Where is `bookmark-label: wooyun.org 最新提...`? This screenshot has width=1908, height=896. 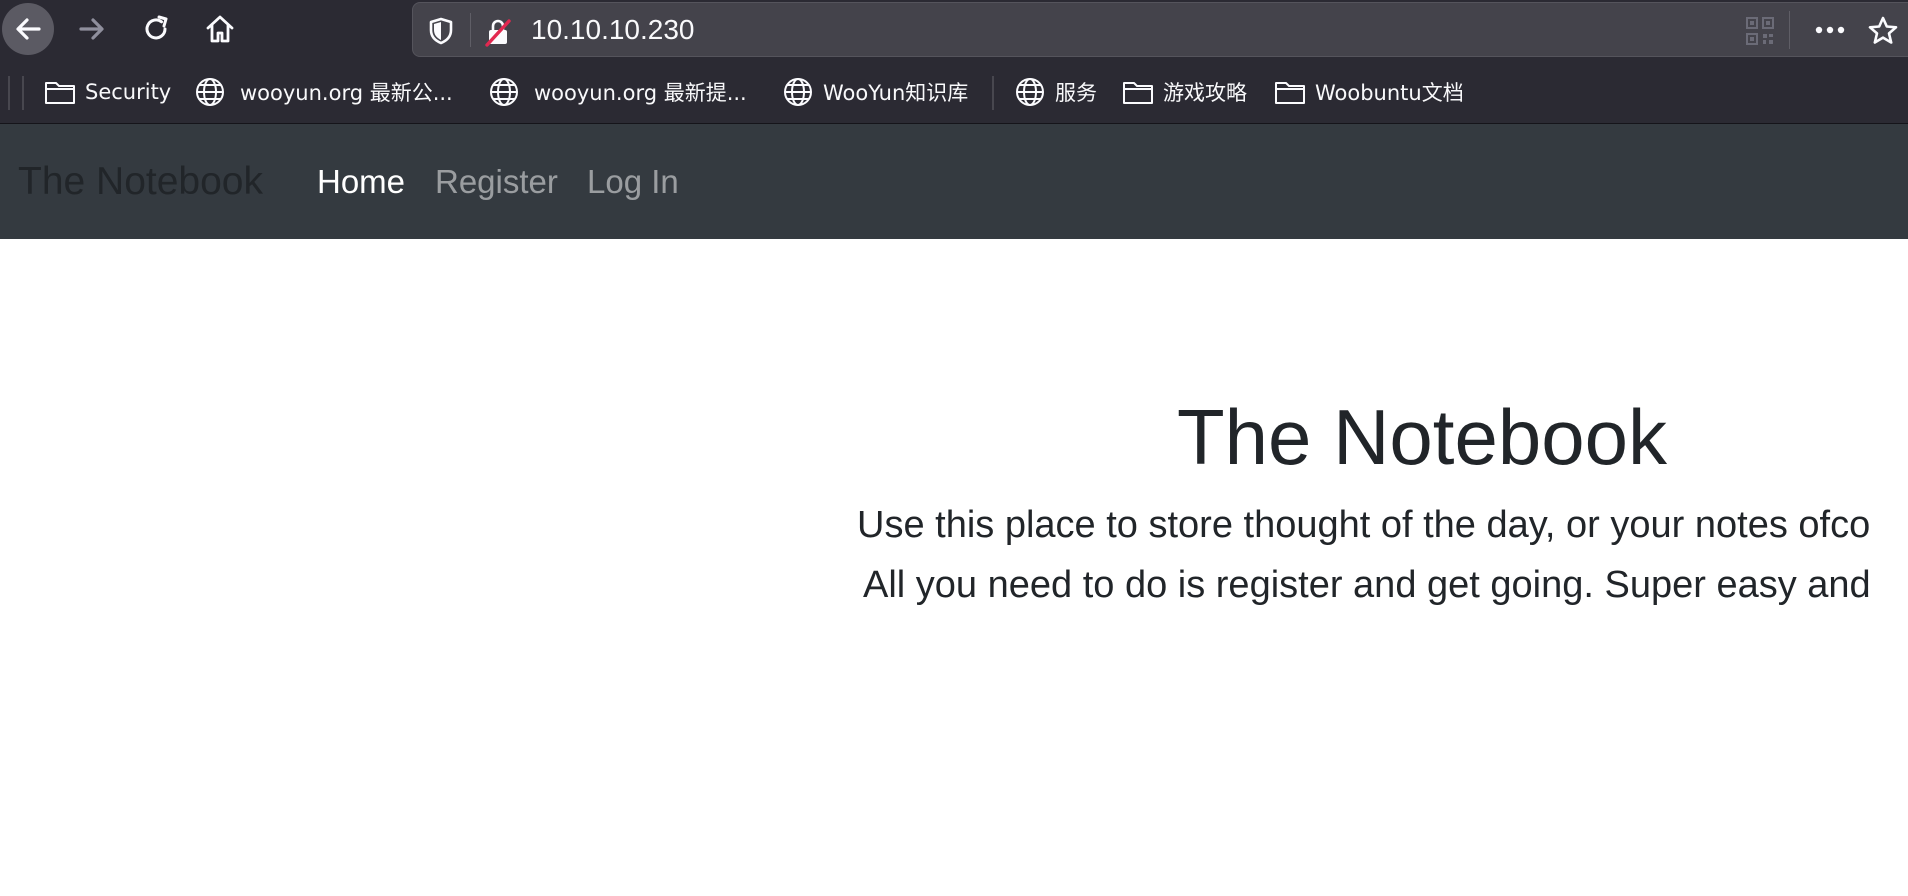
bookmark-label: wooyun.org 最新提... is located at coordinates (640, 93).